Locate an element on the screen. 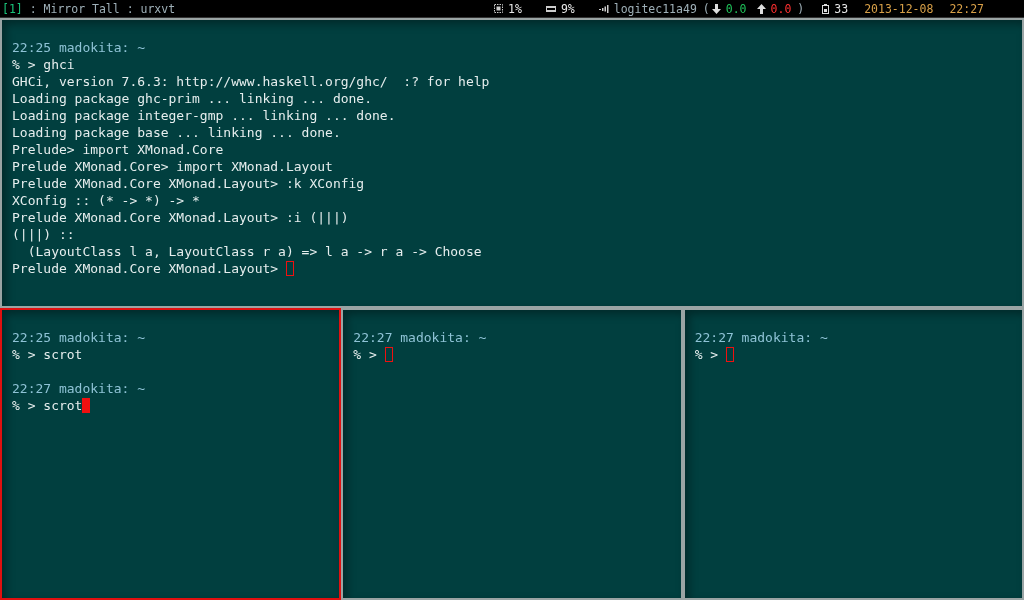 The image size is (1024, 600). workspace-indicator: [1] is located at coordinates (12, 8).